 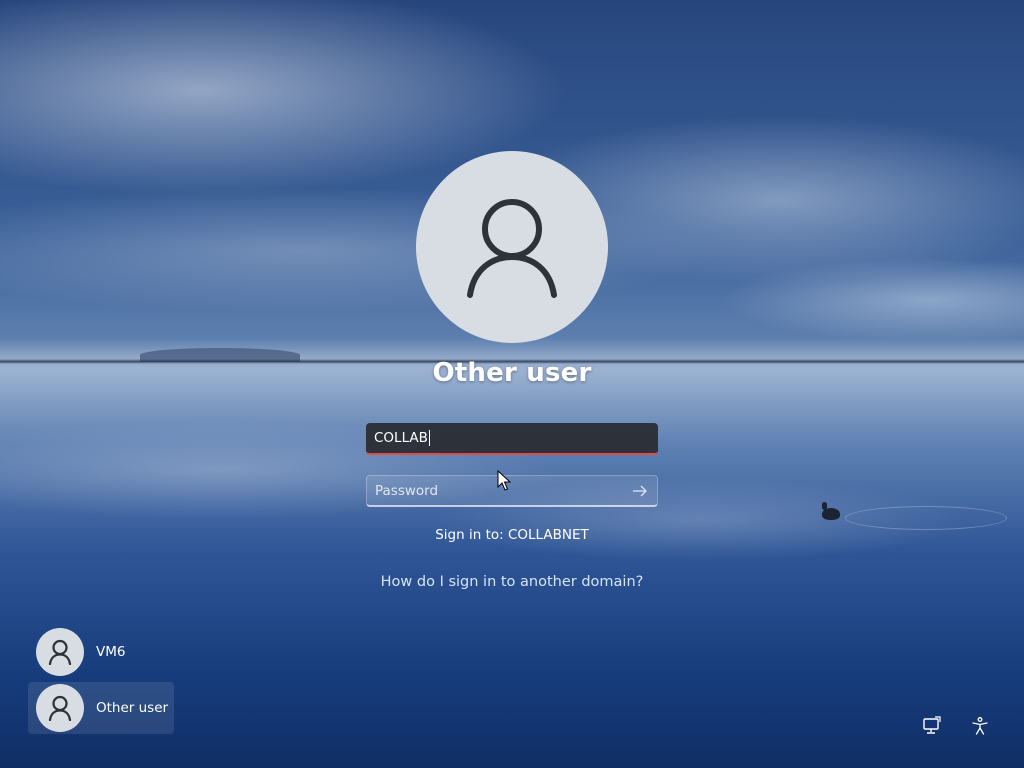 What do you see at coordinates (512, 439) in the screenshot?
I see `username-field: COLLAB` at bounding box center [512, 439].